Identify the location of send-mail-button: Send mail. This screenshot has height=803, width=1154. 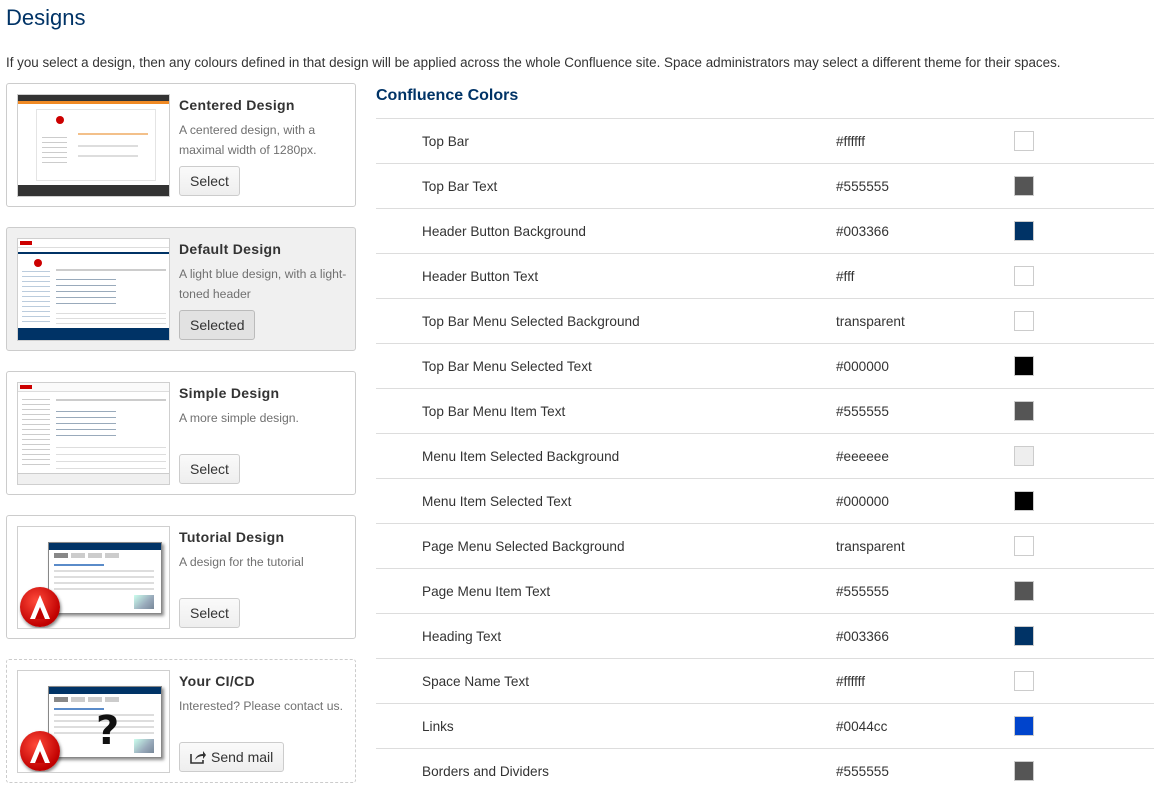
(232, 757).